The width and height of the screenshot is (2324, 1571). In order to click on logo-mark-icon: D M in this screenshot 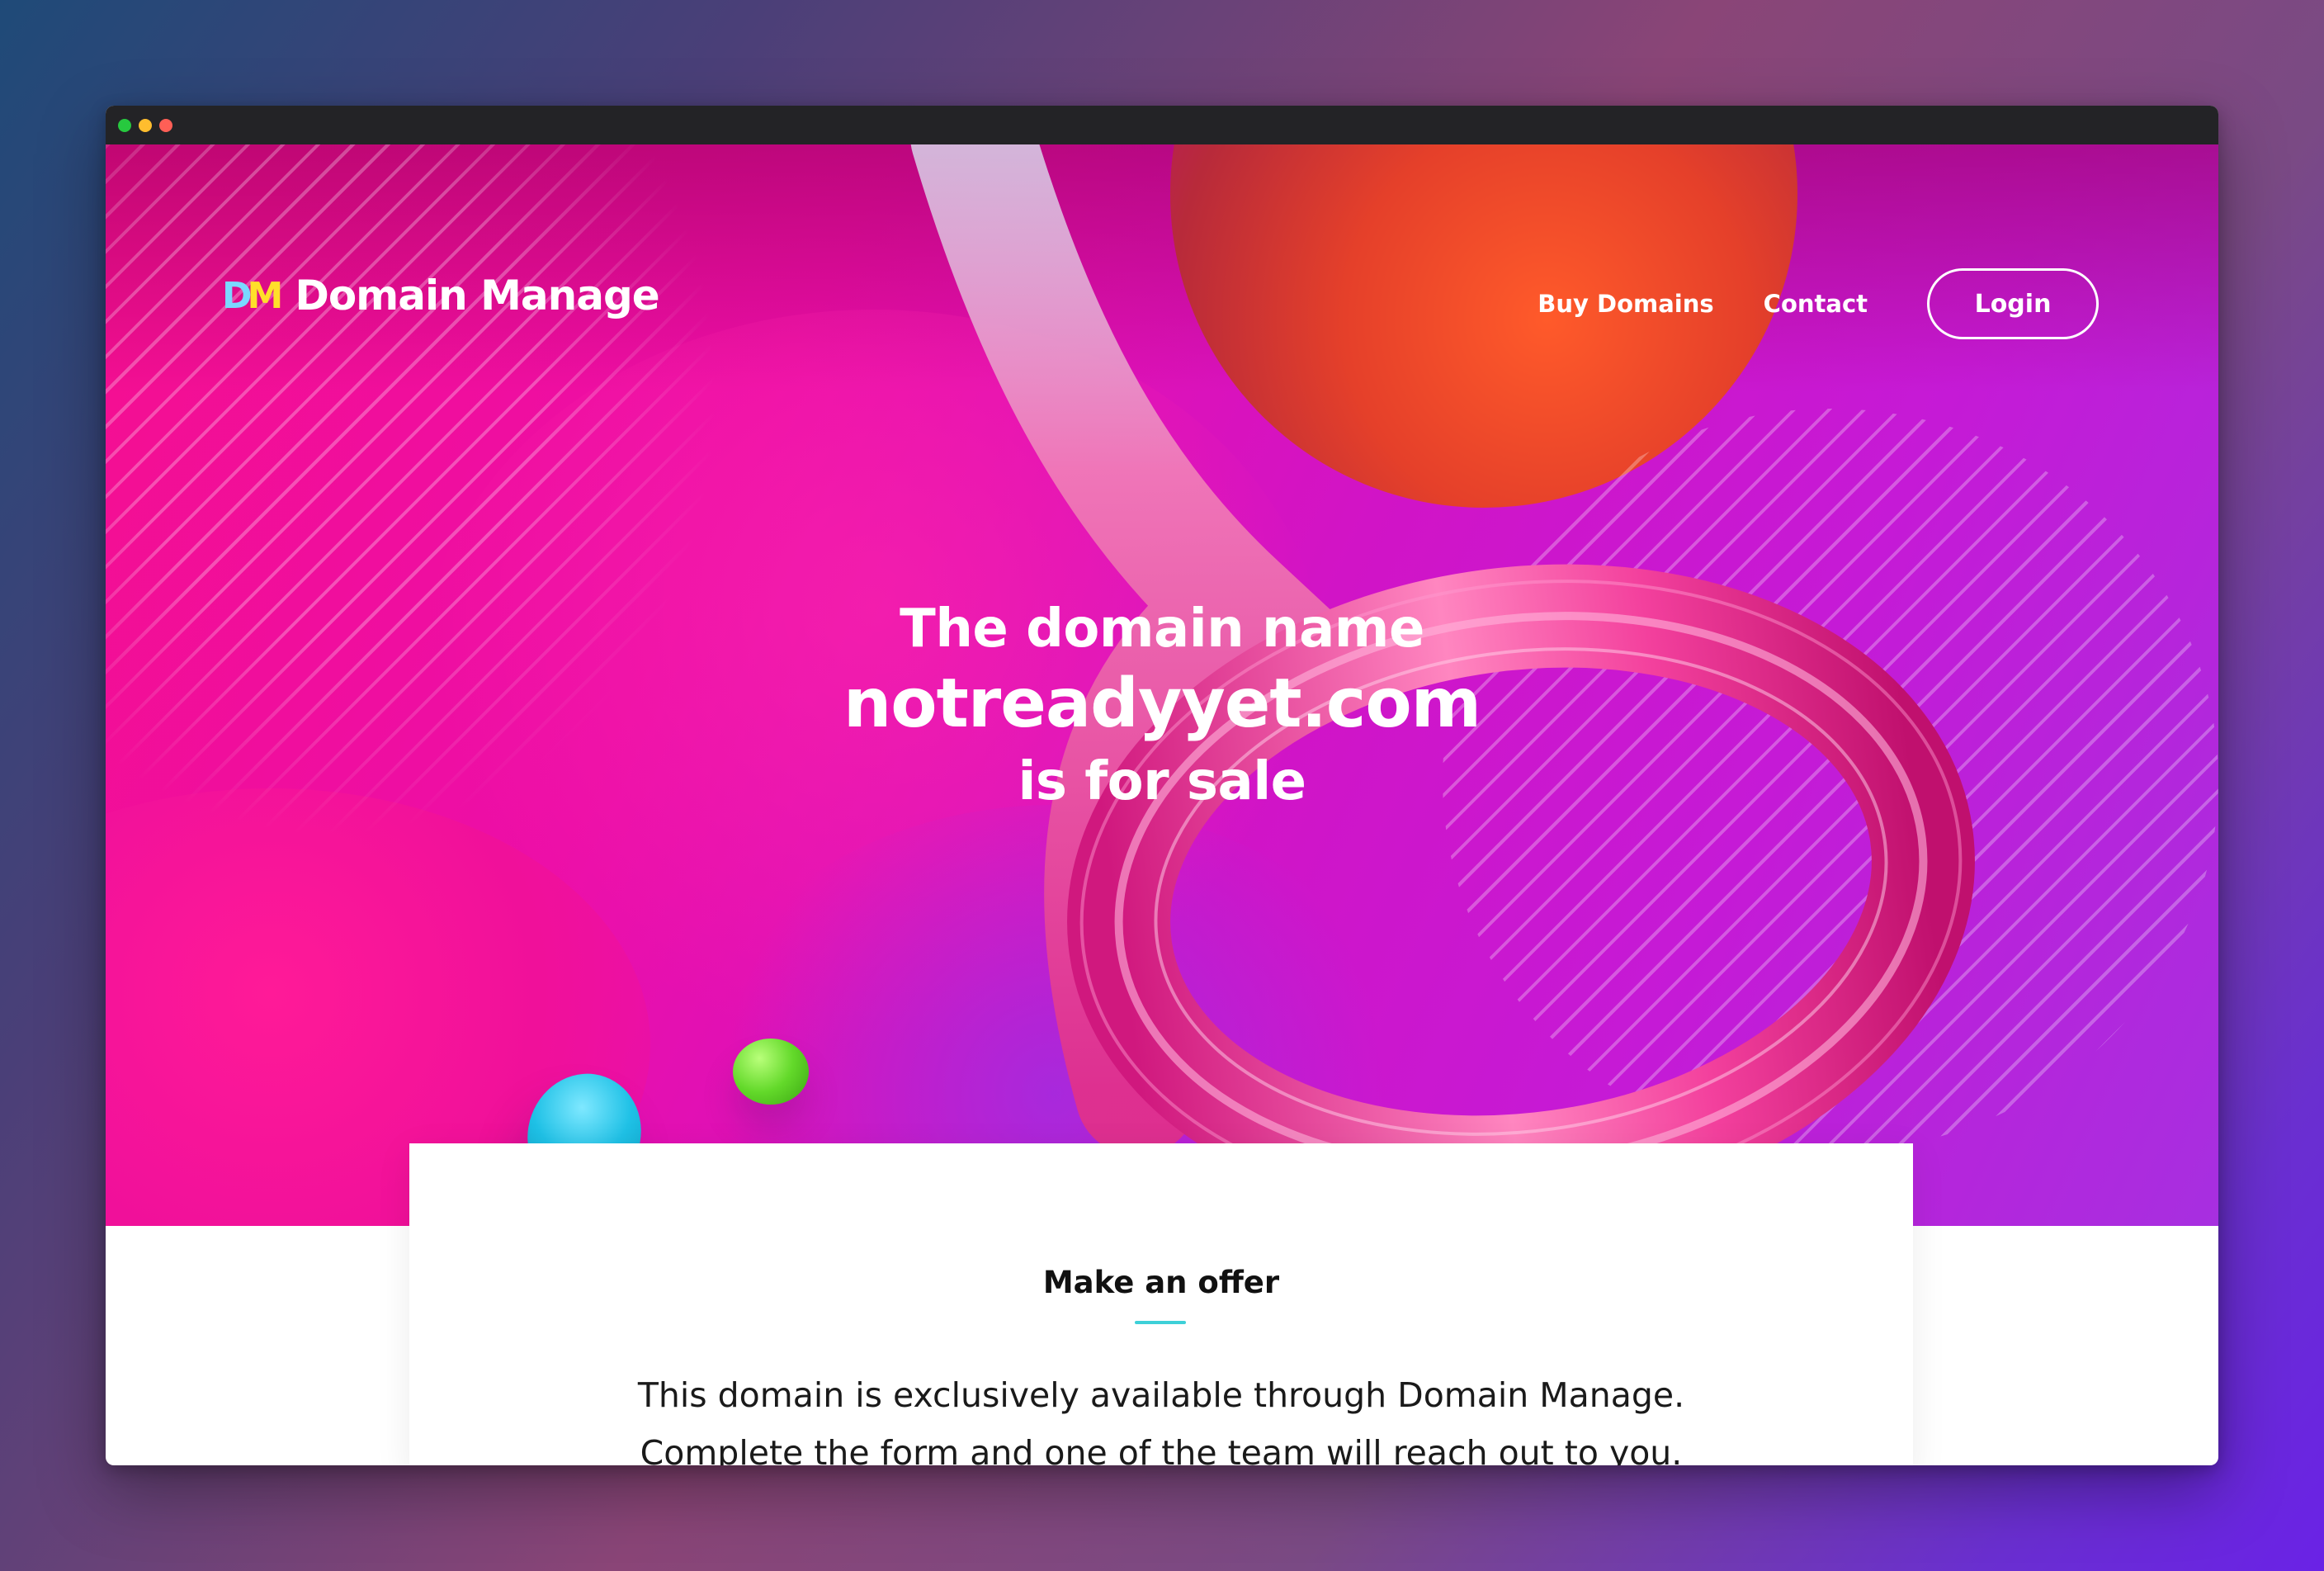, I will do `click(252, 296)`.